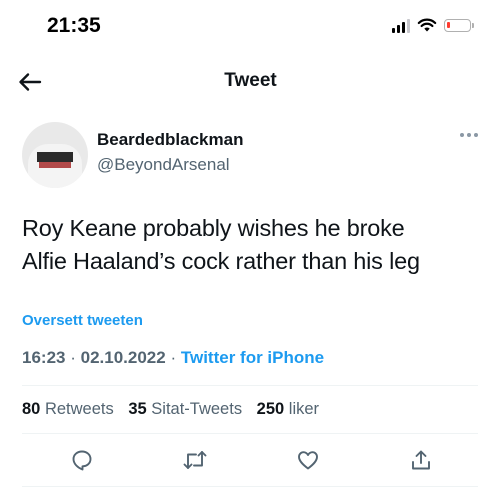 The image size is (501, 500). Describe the element at coordinates (252, 357) in the screenshot. I see `tweet-source-link: Twitter for iPhone` at that location.